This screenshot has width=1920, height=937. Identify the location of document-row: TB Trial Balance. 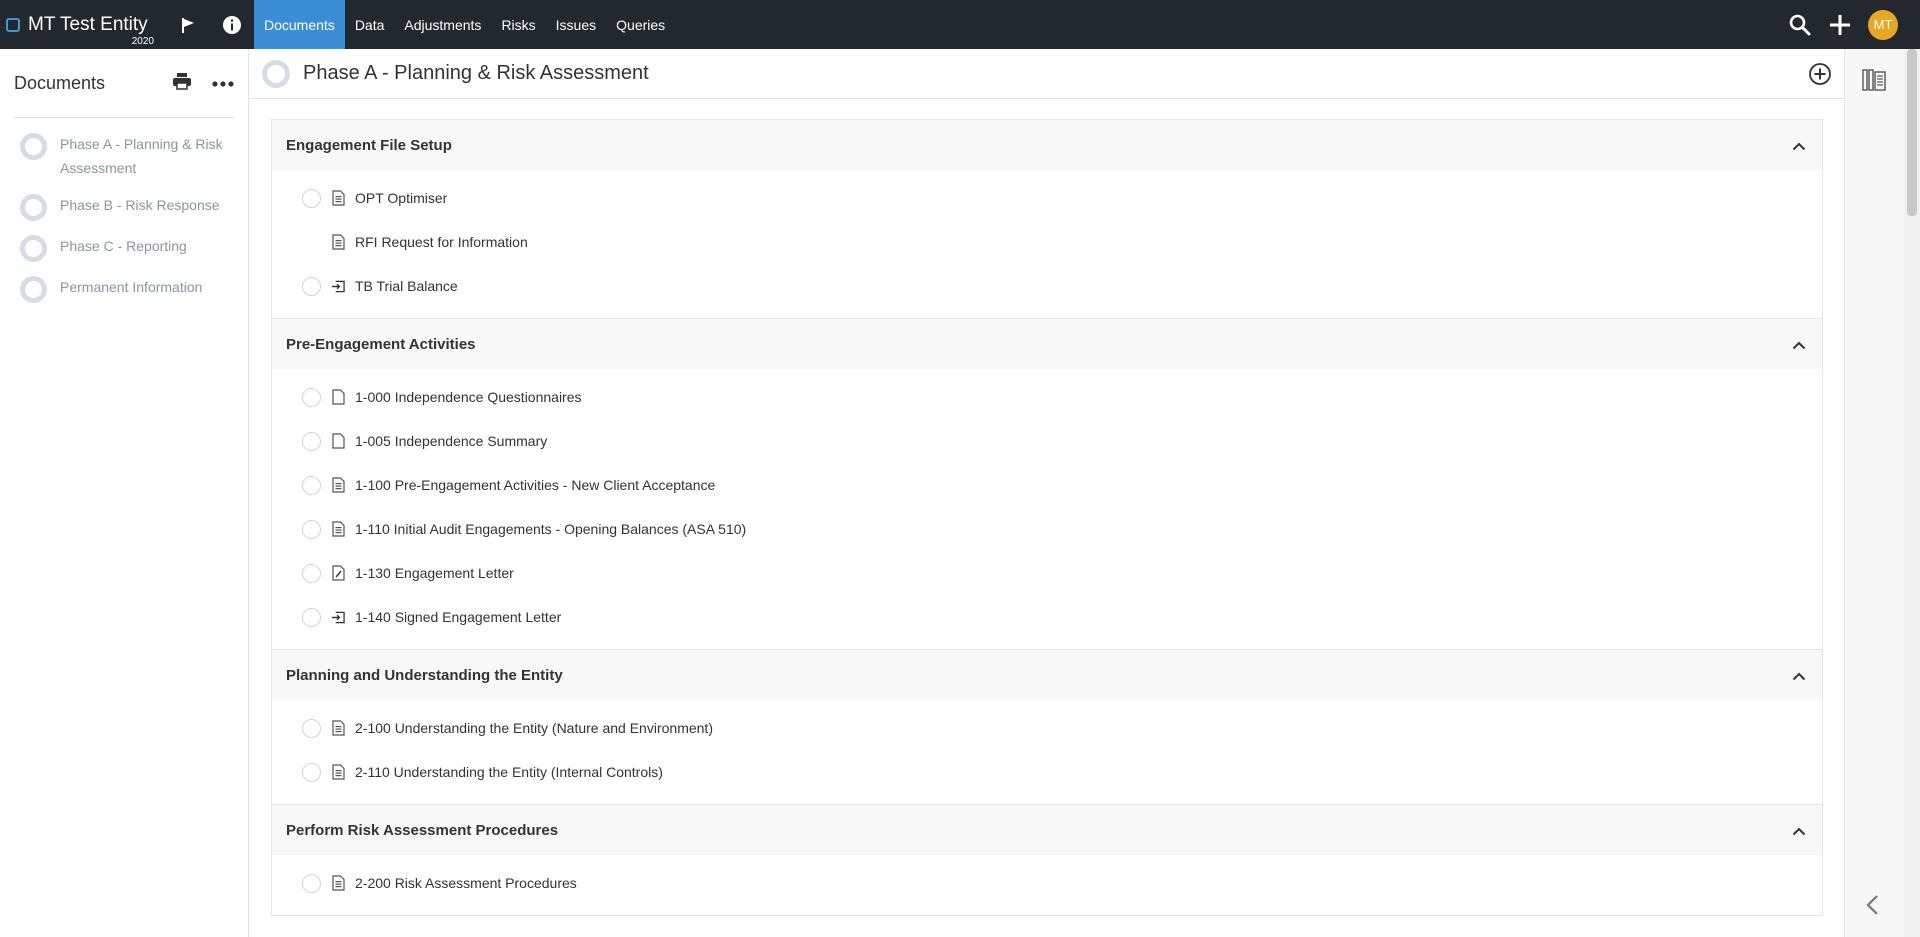
(1047, 286).